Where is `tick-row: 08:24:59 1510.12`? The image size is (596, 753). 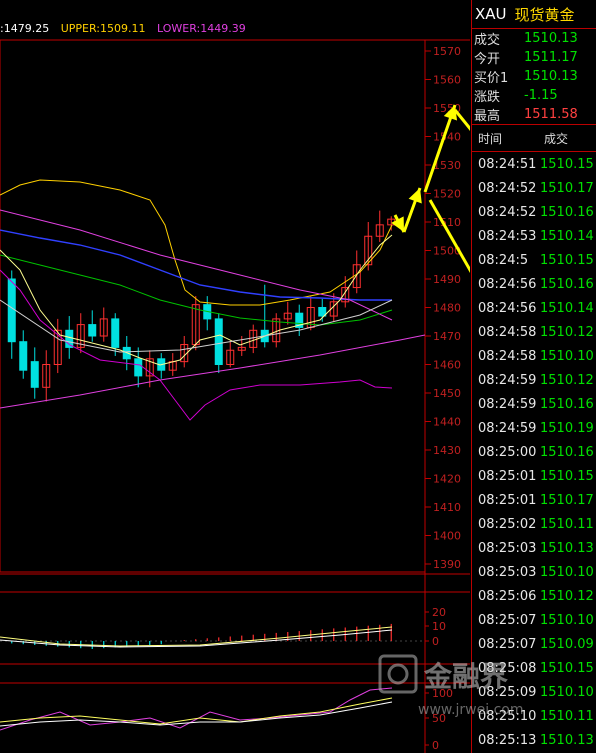 tick-row: 08:24:59 1510.12 is located at coordinates (534, 380).